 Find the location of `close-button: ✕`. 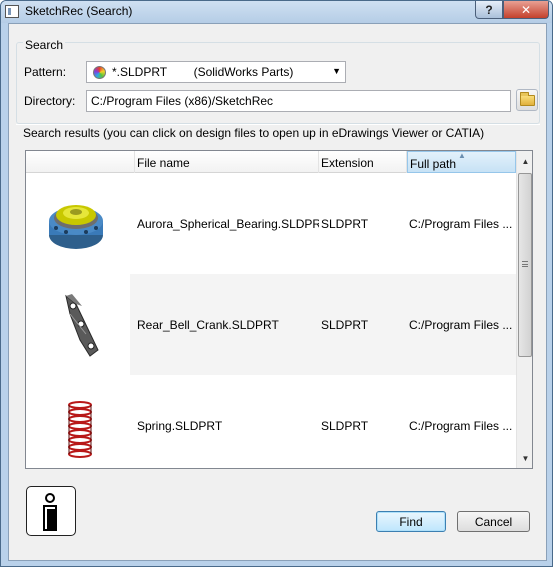

close-button: ✕ is located at coordinates (526, 10).